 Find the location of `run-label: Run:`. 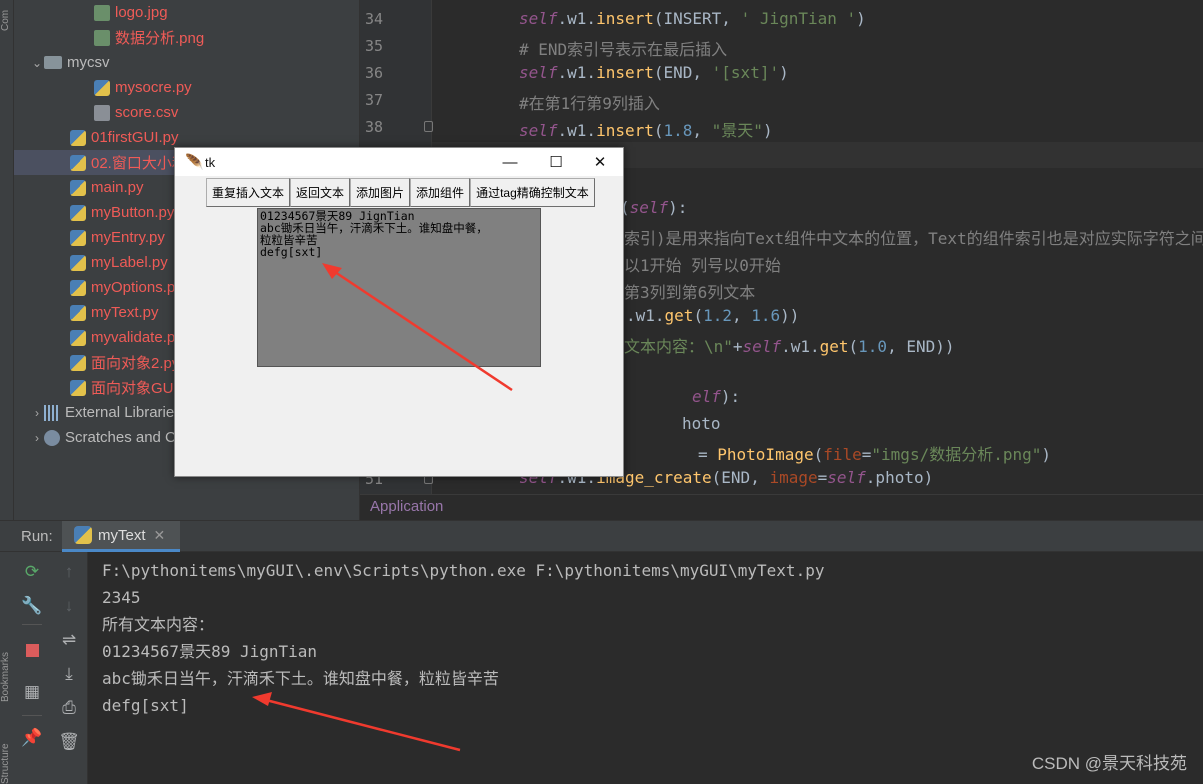

run-label: Run: is located at coordinates (37, 536).